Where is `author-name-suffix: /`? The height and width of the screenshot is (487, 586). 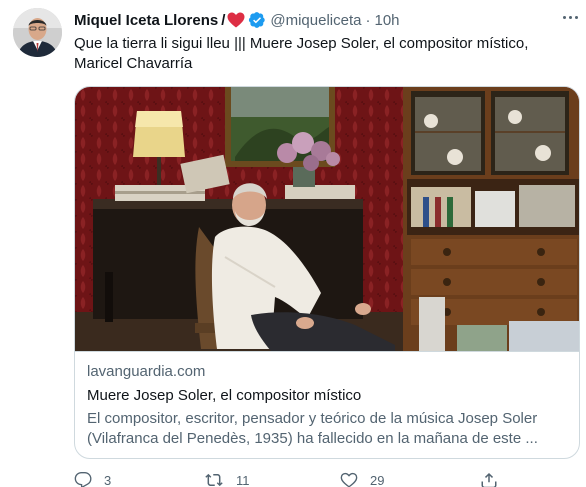 author-name-suffix: / is located at coordinates (223, 20).